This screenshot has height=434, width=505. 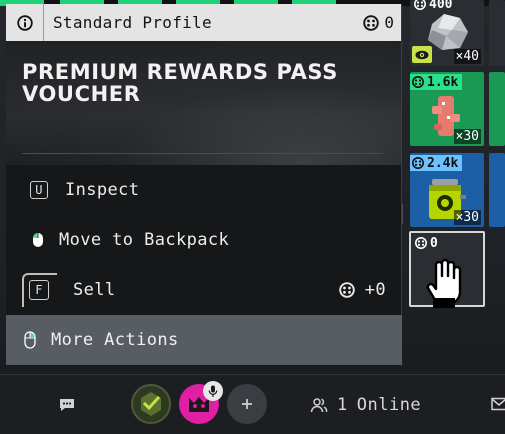 What do you see at coordinates (389, 405) in the screenshot?
I see `online-label: Online` at bounding box center [389, 405].